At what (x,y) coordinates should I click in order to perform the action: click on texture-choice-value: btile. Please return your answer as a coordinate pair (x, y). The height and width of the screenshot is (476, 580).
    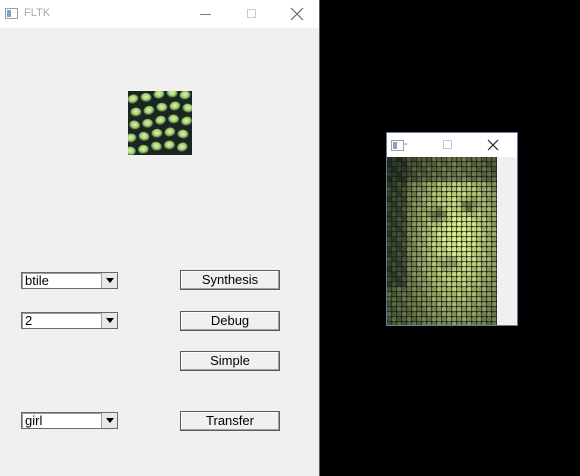
    Looking at the image, I should click on (37, 280).